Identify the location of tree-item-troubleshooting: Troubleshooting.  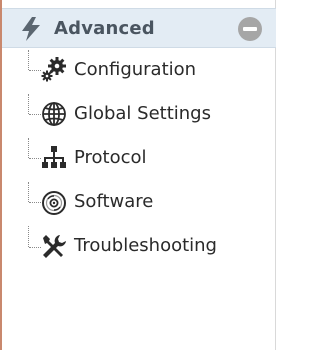
(139, 246).